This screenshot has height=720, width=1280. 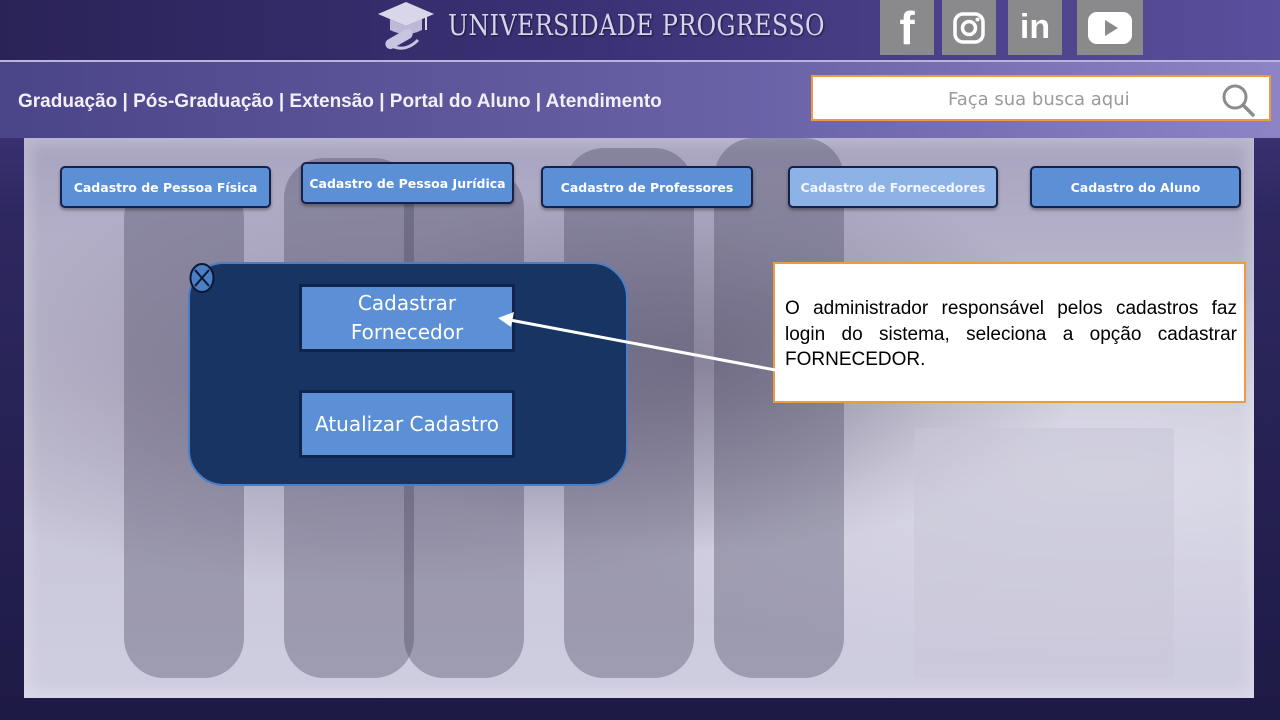 I want to click on linkedin-icon: in, so click(x=1035, y=27).